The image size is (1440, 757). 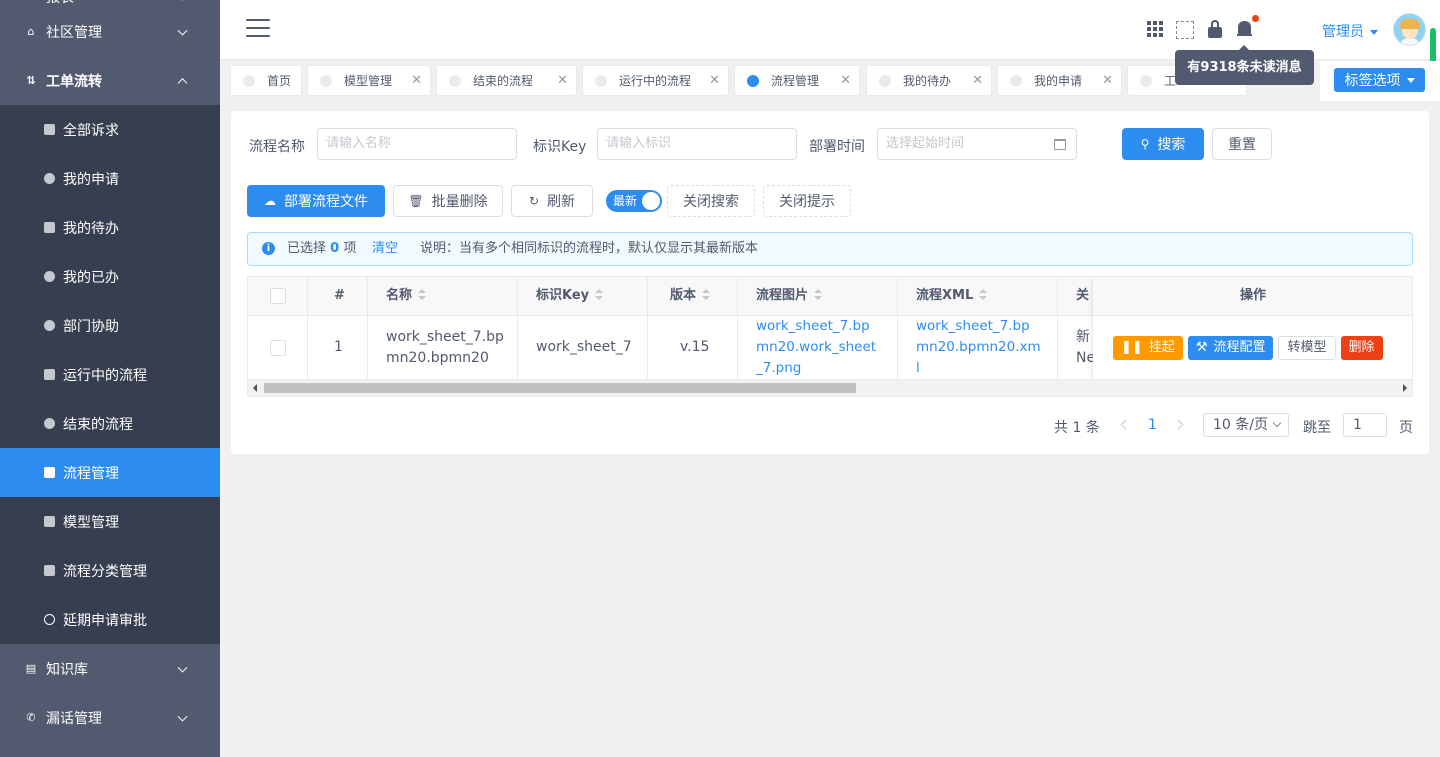 I want to click on settings-icon, so click(x=49, y=423).